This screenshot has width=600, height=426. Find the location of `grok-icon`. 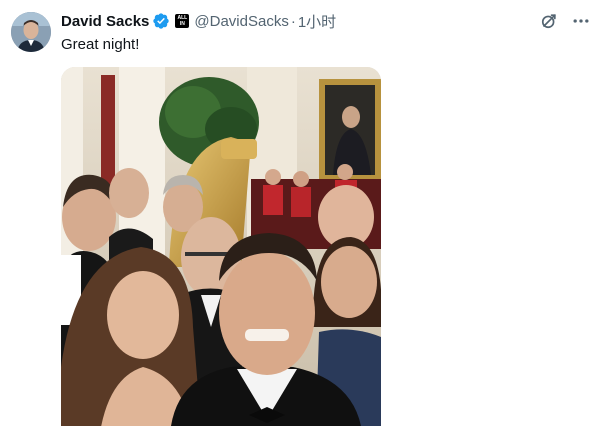

grok-icon is located at coordinates (549, 21).